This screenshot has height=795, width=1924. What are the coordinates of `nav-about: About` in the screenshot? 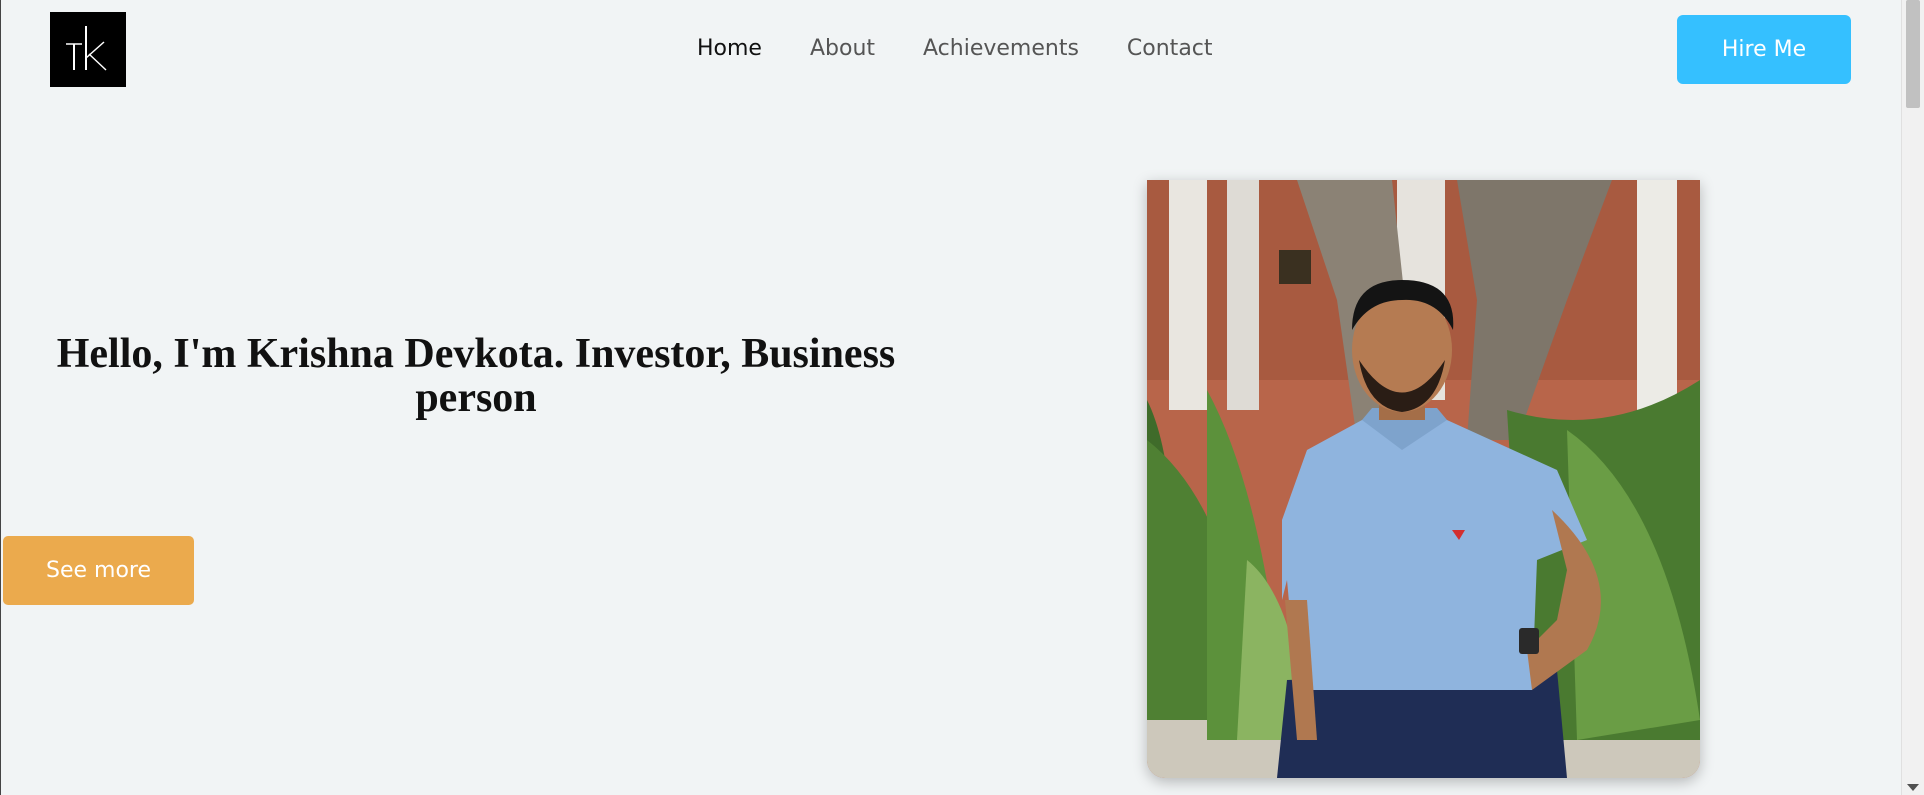 It's located at (842, 49).